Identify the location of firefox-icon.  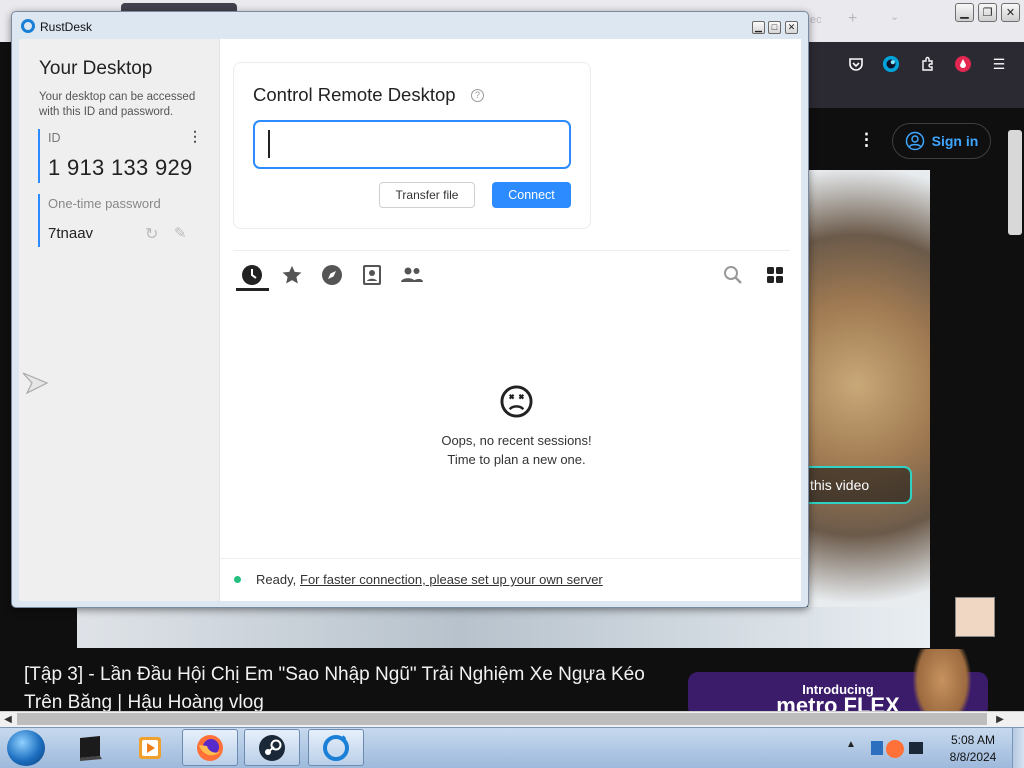
(210, 747).